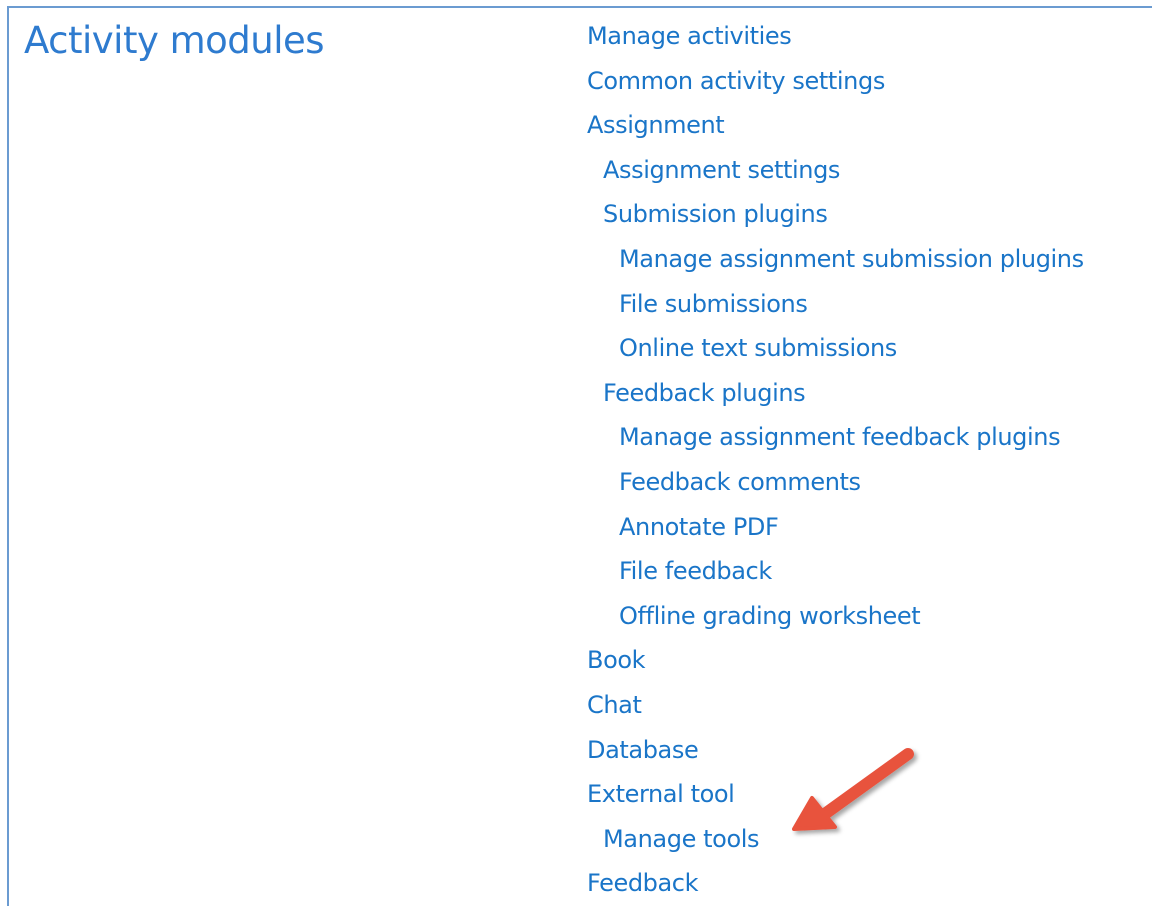  I want to click on nav-manage-tools-link: Manage tools, so click(681, 839).